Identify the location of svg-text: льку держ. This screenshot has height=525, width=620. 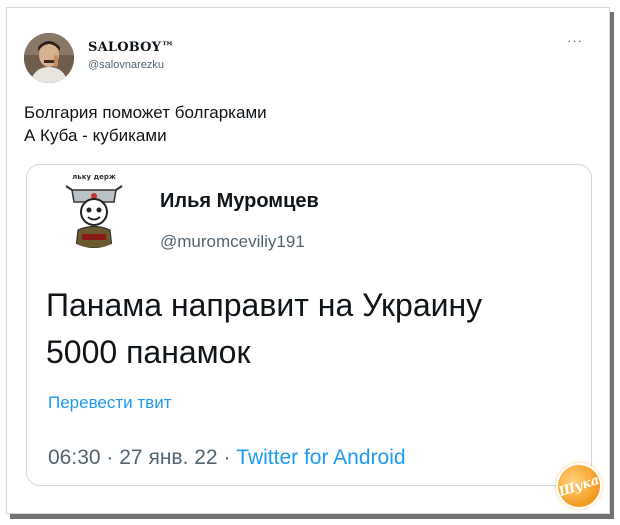
(94, 177).